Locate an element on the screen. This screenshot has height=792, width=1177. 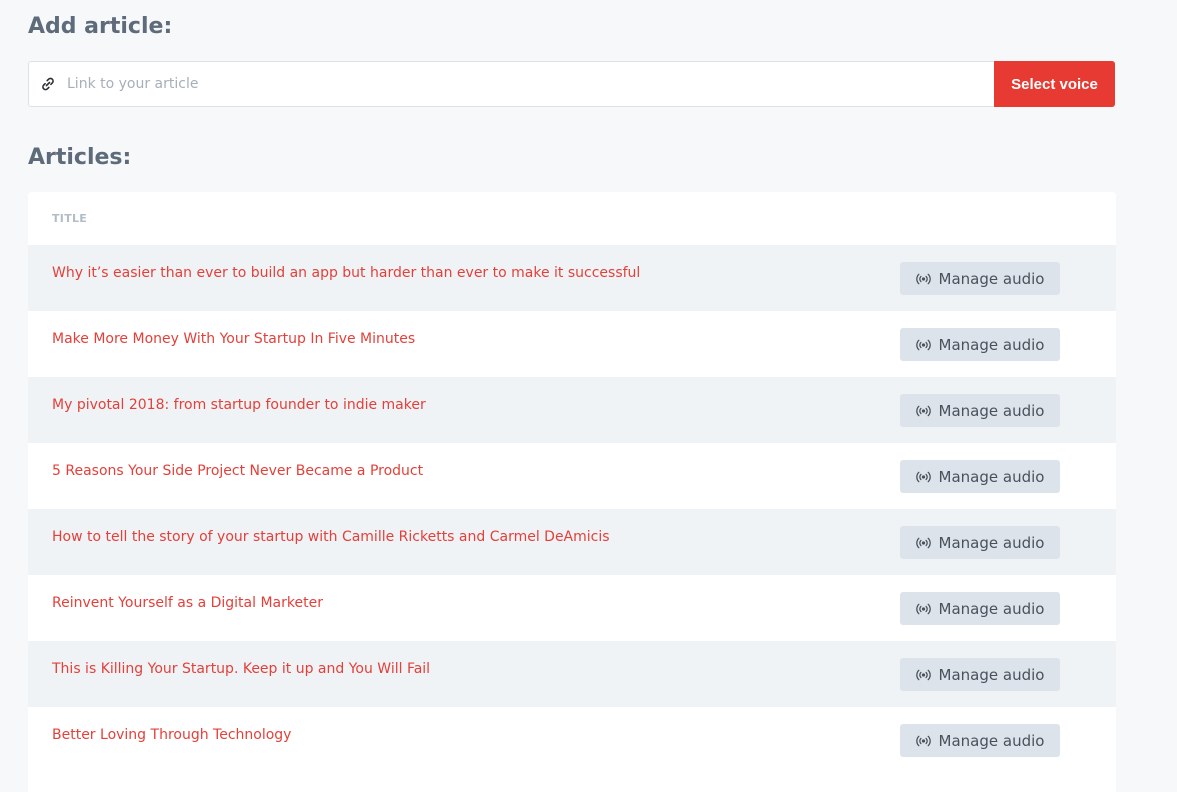
add-article-form: Select voice is located at coordinates (571, 84).